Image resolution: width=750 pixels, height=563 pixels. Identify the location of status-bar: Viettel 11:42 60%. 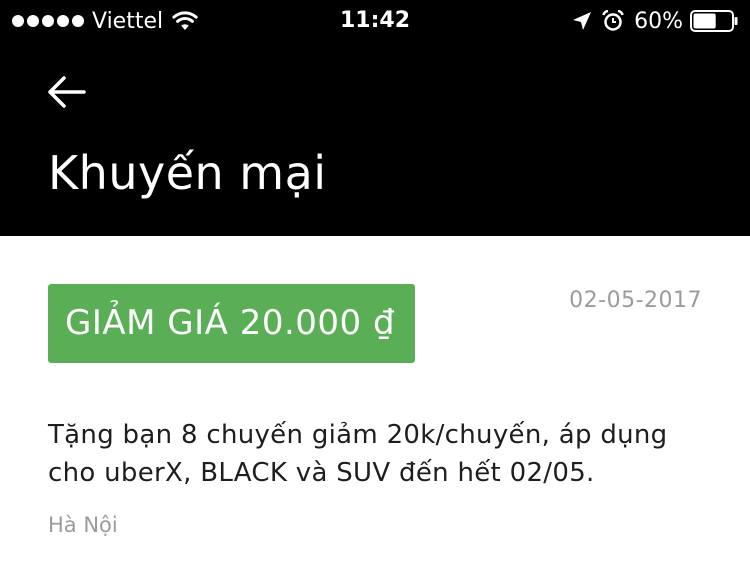
(375, 21).